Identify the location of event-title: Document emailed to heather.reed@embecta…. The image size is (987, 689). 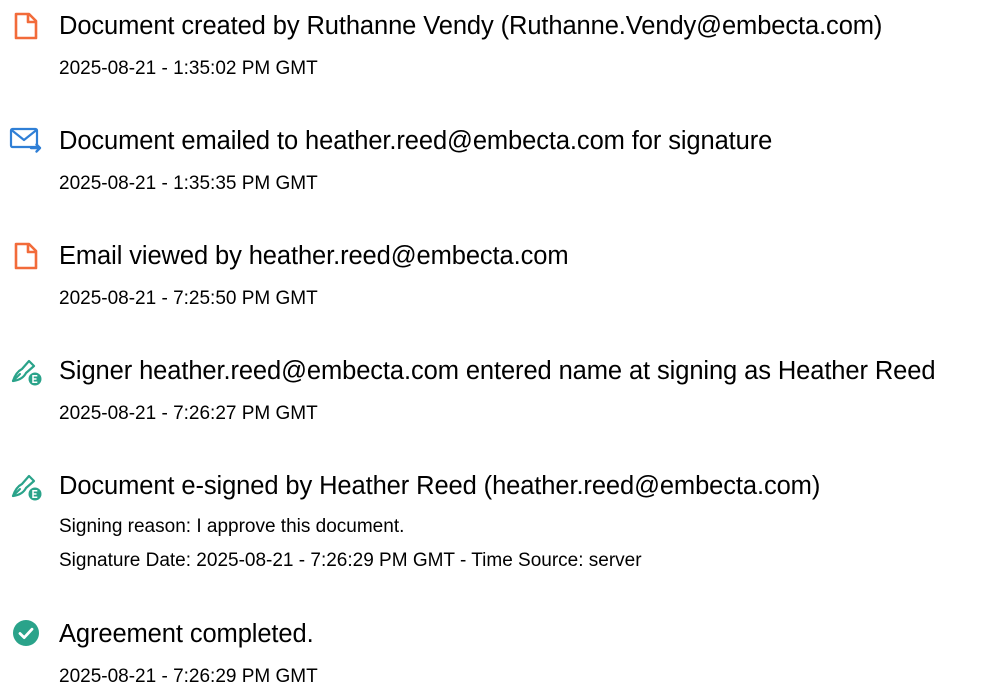
(416, 141).